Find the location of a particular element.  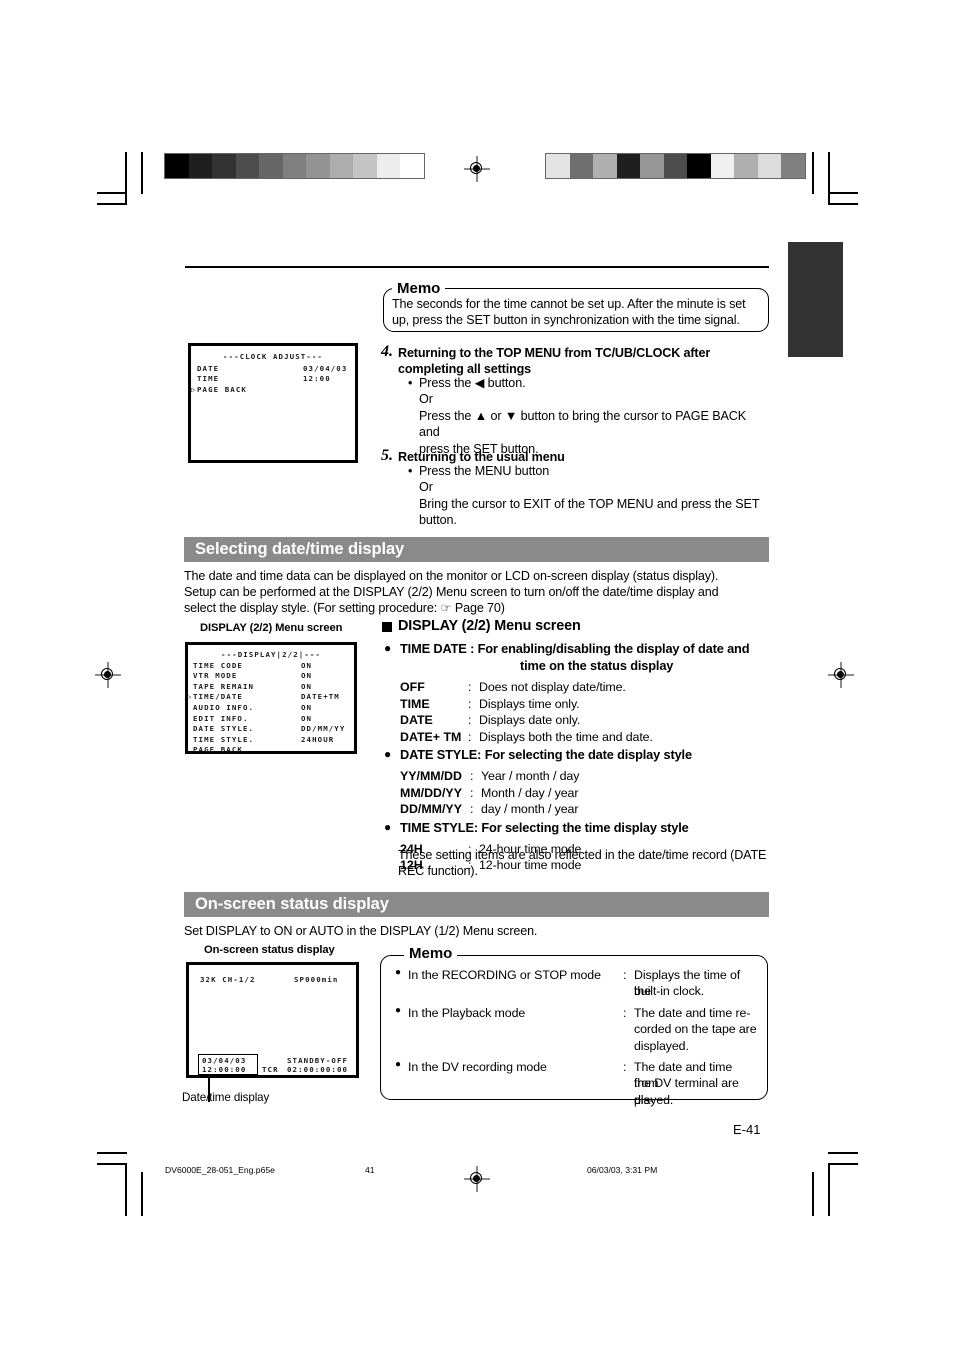

step-line-text: button. is located at coordinates (438, 520).